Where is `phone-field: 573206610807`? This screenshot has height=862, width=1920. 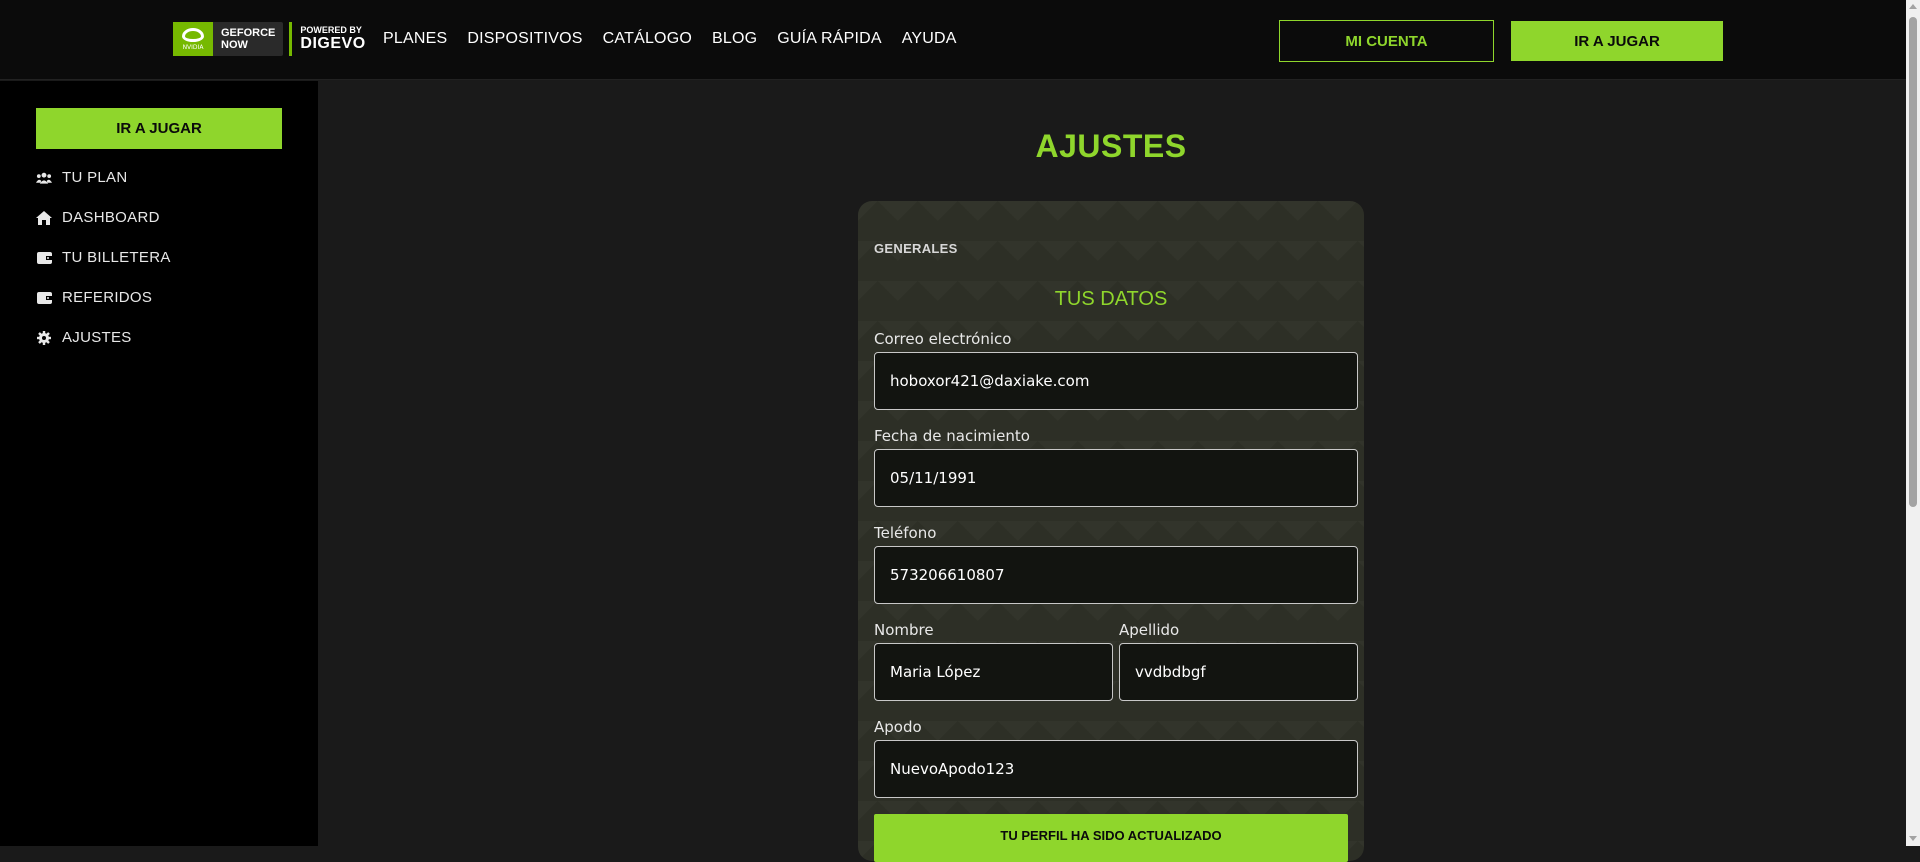
phone-field: 573206610807 is located at coordinates (1116, 575).